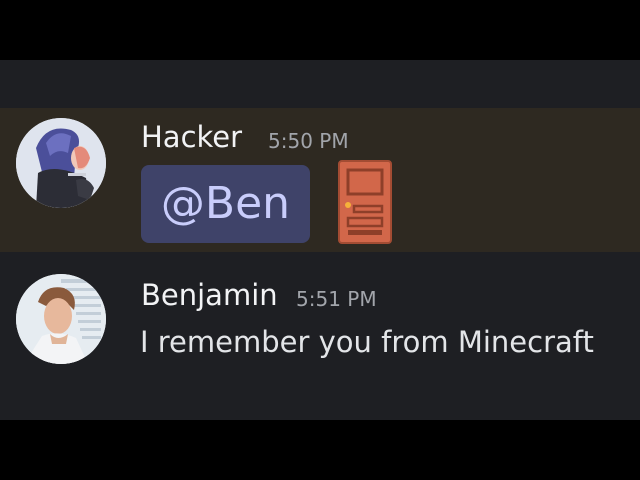 The height and width of the screenshot is (480, 640). I want to click on username: Benjamin, so click(209, 295).